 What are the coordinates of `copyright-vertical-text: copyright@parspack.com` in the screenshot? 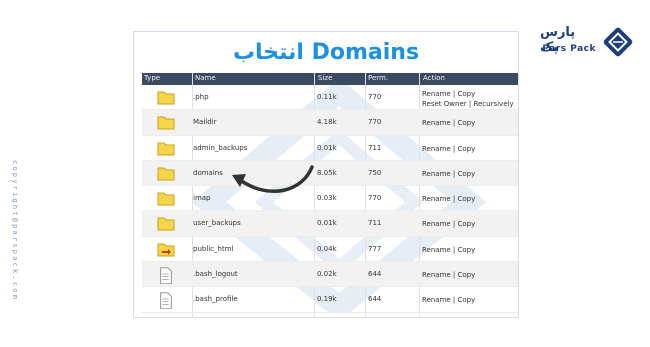 It's located at (15, 231).